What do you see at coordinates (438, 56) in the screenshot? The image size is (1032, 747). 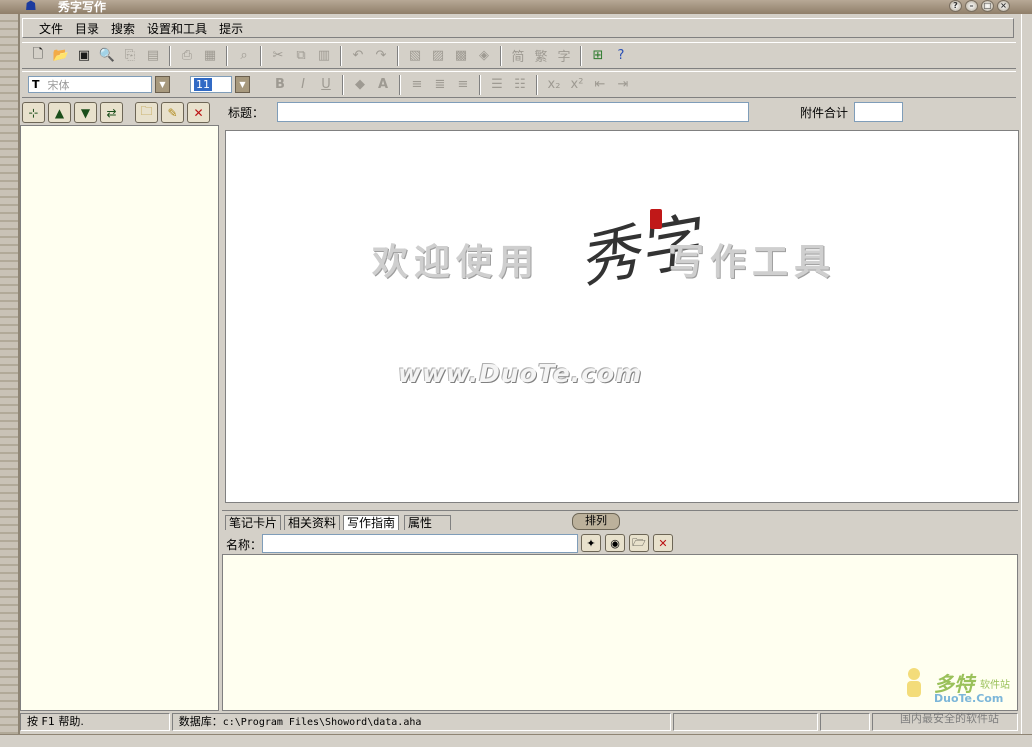 I see `doc2-icon: ▨` at bounding box center [438, 56].